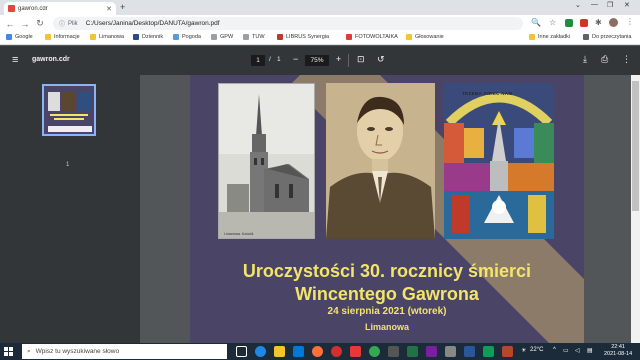 Image resolution: width=640 pixels, height=360 pixels. Describe the element at coordinates (148, 37) in the screenshot. I see `bookmark-item: Dziennik` at that location.